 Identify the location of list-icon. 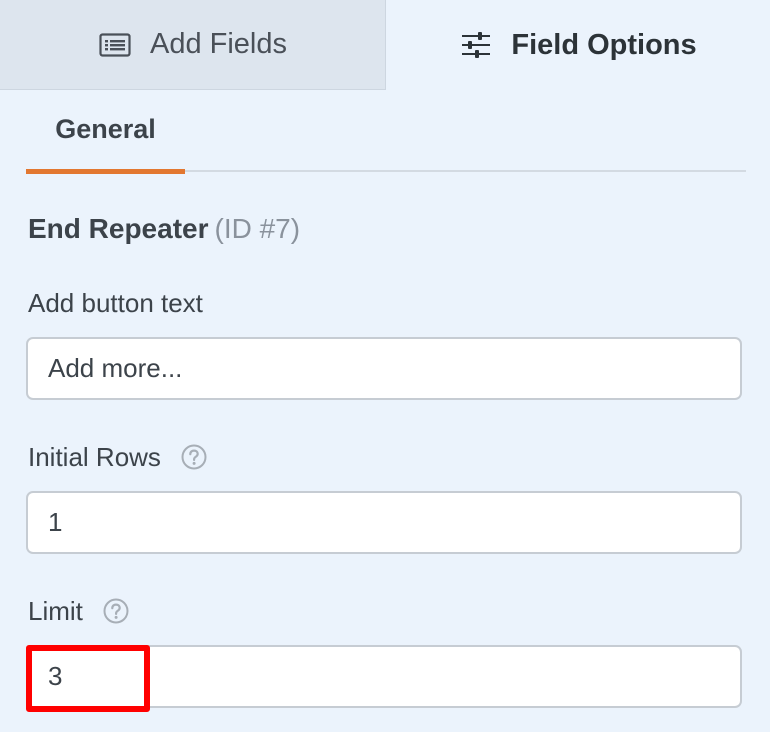
(115, 45).